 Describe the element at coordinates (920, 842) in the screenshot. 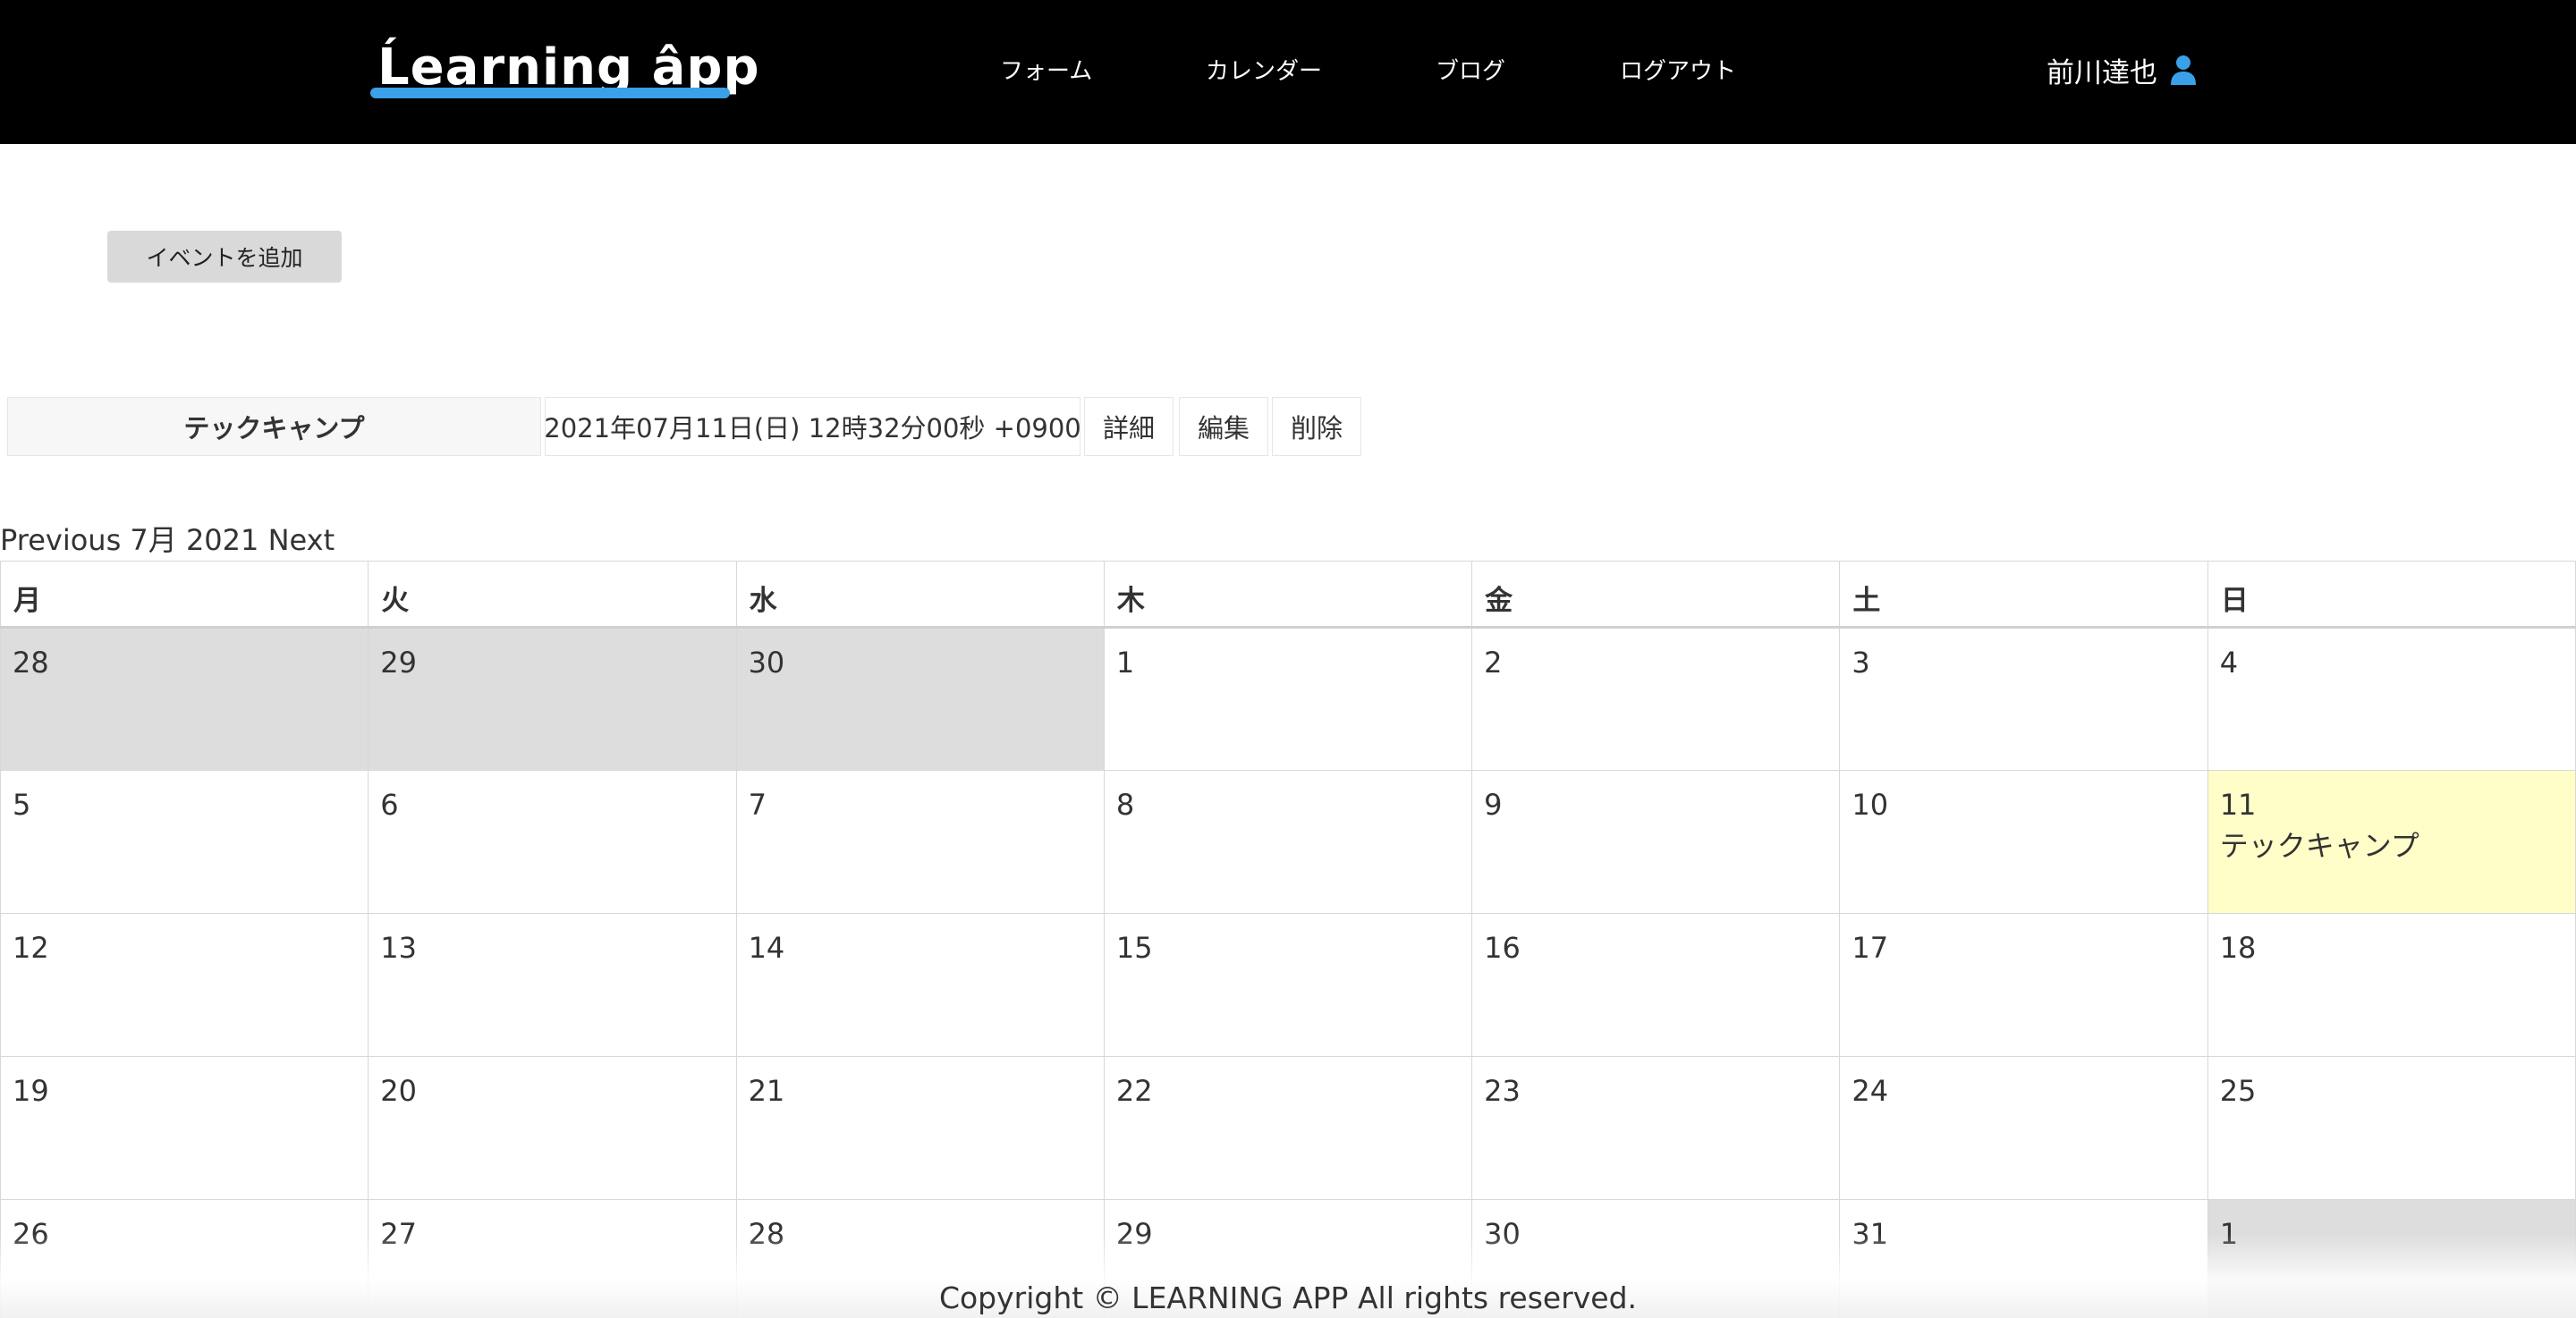

I see `calendar-day-cell: 7` at that location.